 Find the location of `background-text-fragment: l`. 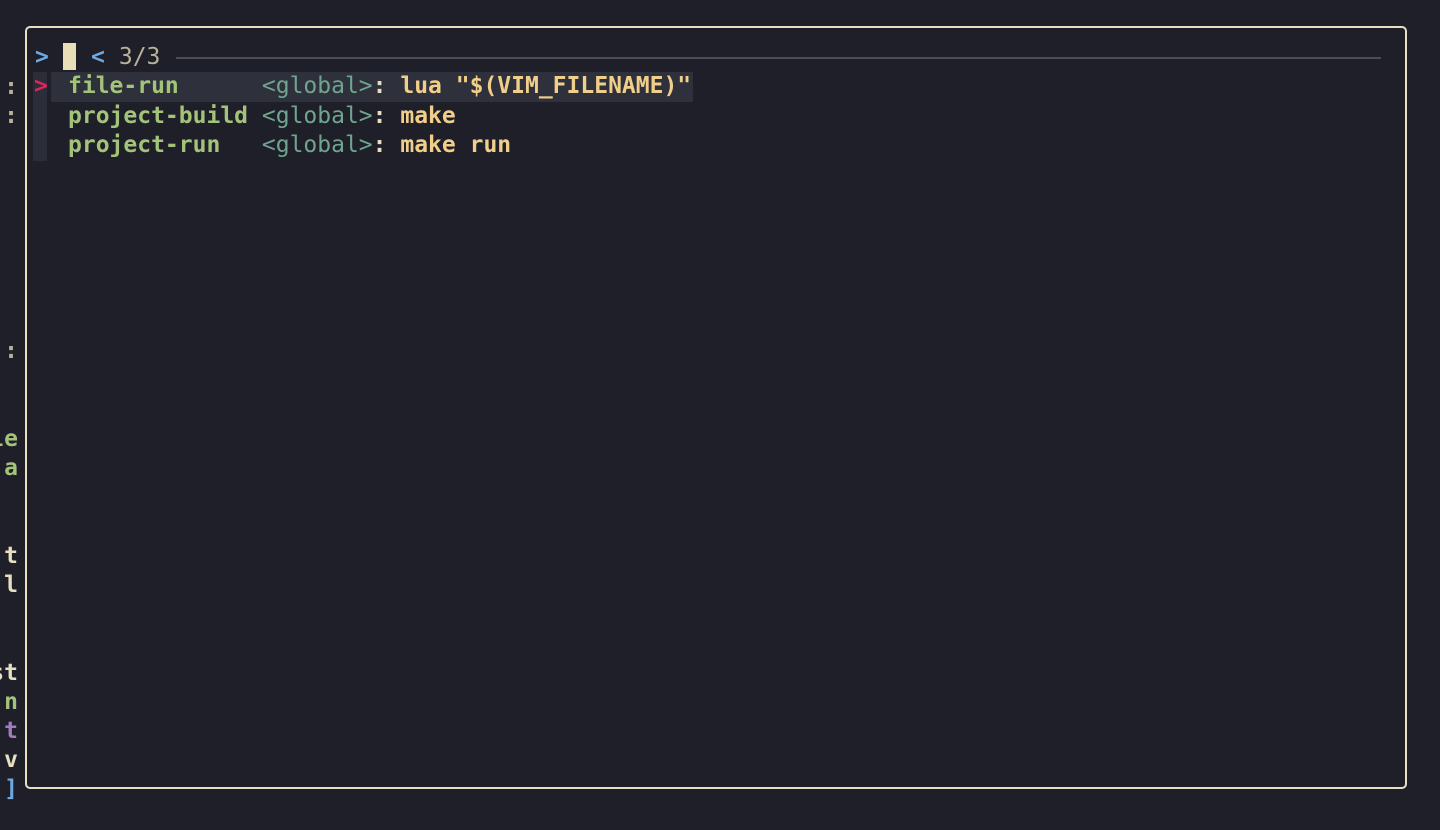

background-text-fragment: l is located at coordinates (11, 585).